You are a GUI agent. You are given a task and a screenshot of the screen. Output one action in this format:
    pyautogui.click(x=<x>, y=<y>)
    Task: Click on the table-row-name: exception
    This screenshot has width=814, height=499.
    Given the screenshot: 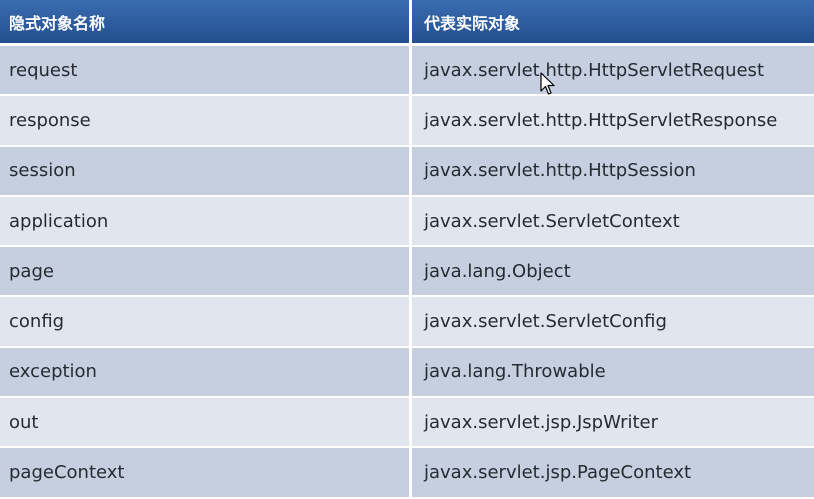 What is the action you would take?
    pyautogui.click(x=204, y=373)
    